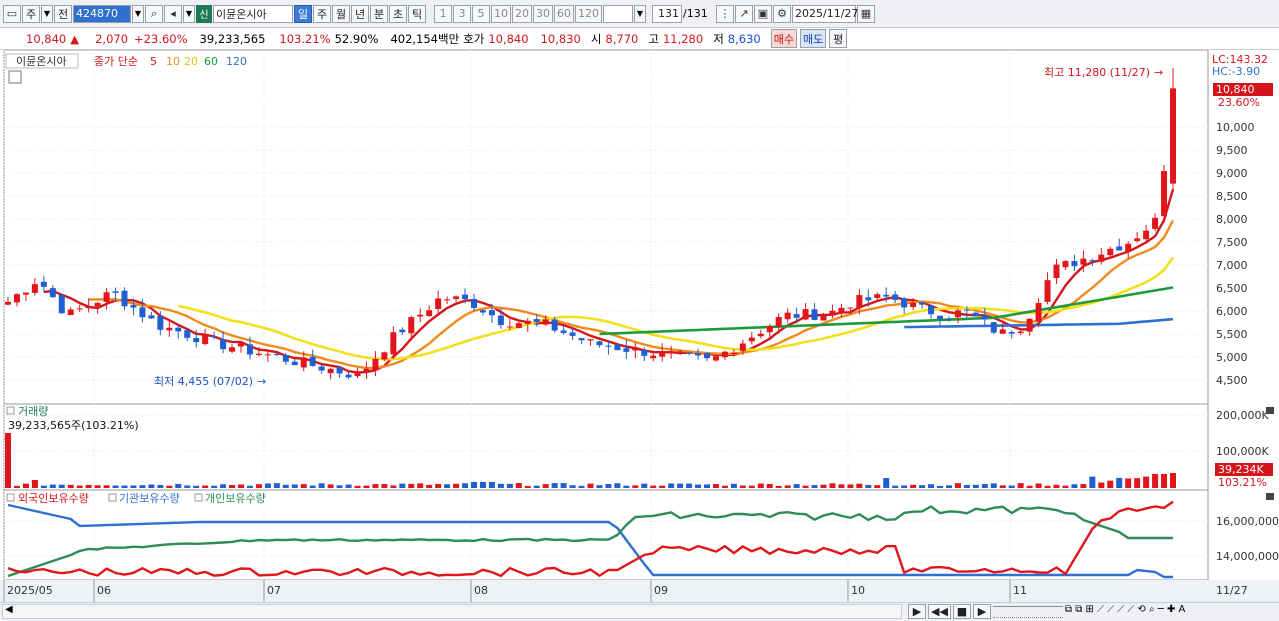  What do you see at coordinates (543, 13) in the screenshot?
I see `interval-30: 30` at bounding box center [543, 13].